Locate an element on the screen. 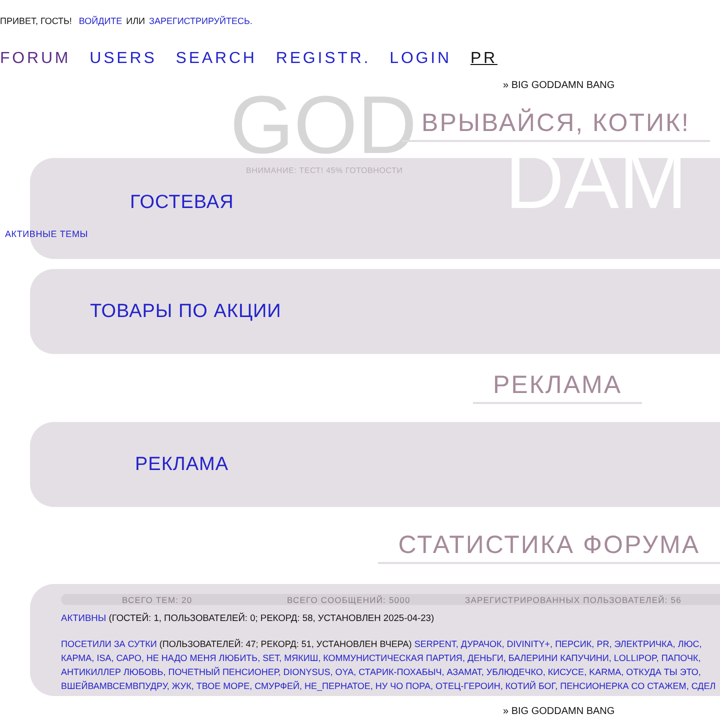 Image resolution: width=720 pixels, height=720 pixels. username-link: ЖУК, is located at coordinates (183, 686).